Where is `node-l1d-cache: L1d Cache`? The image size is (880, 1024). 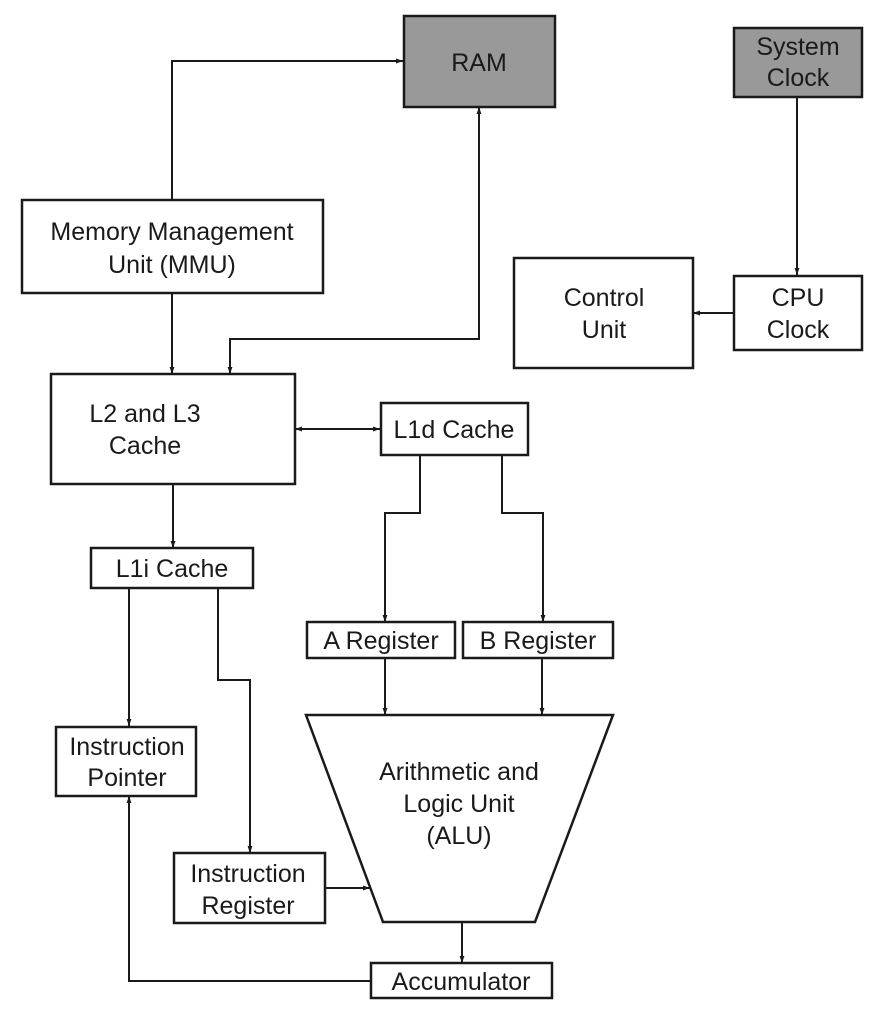 node-l1d-cache: L1d Cache is located at coordinates (454, 429).